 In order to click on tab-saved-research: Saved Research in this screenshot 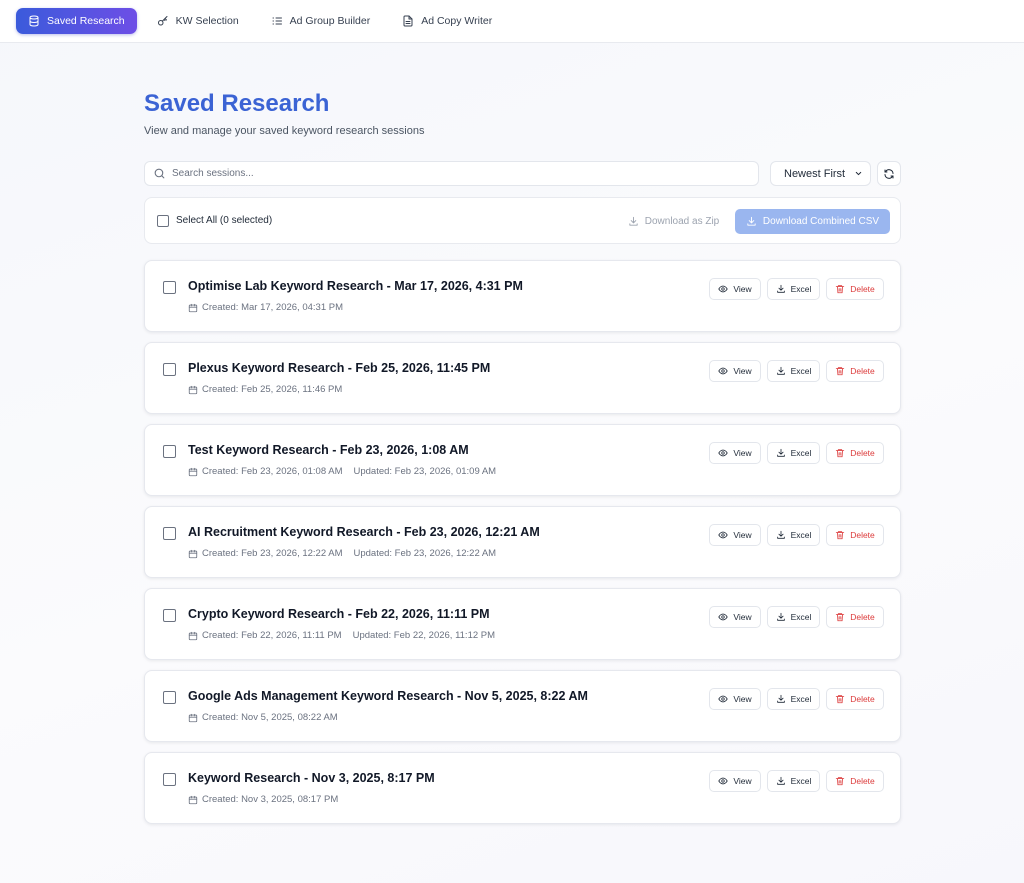, I will do `click(76, 21)`.